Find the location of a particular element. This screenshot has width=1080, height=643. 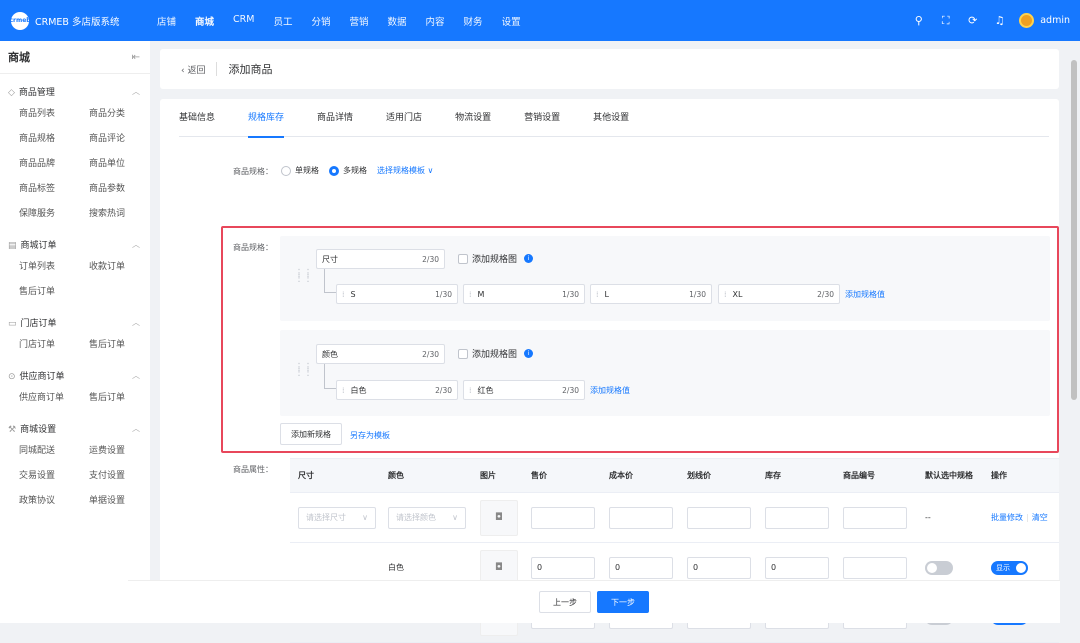

radio-multi: 多规格 is located at coordinates (348, 170).